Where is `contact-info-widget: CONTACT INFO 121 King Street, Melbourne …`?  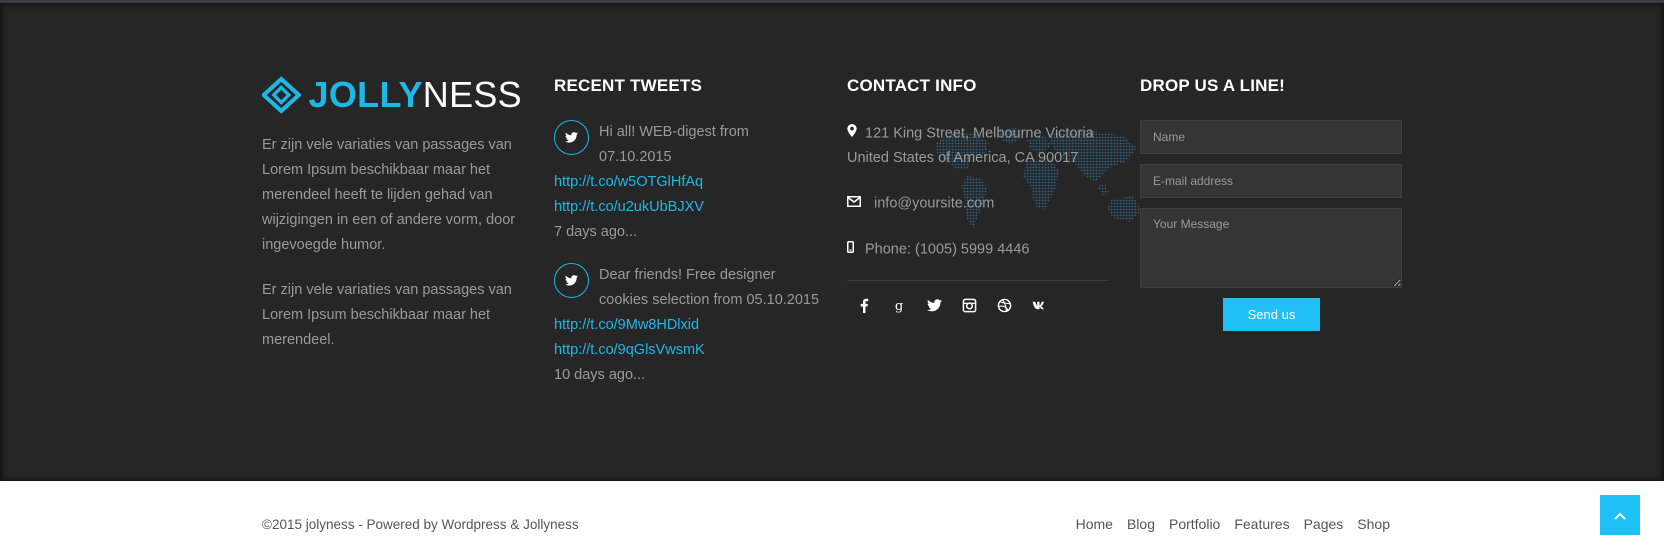
contact-info-widget: CONTACT INFO 121 King Street, Melbourne … is located at coordinates (994, 195).